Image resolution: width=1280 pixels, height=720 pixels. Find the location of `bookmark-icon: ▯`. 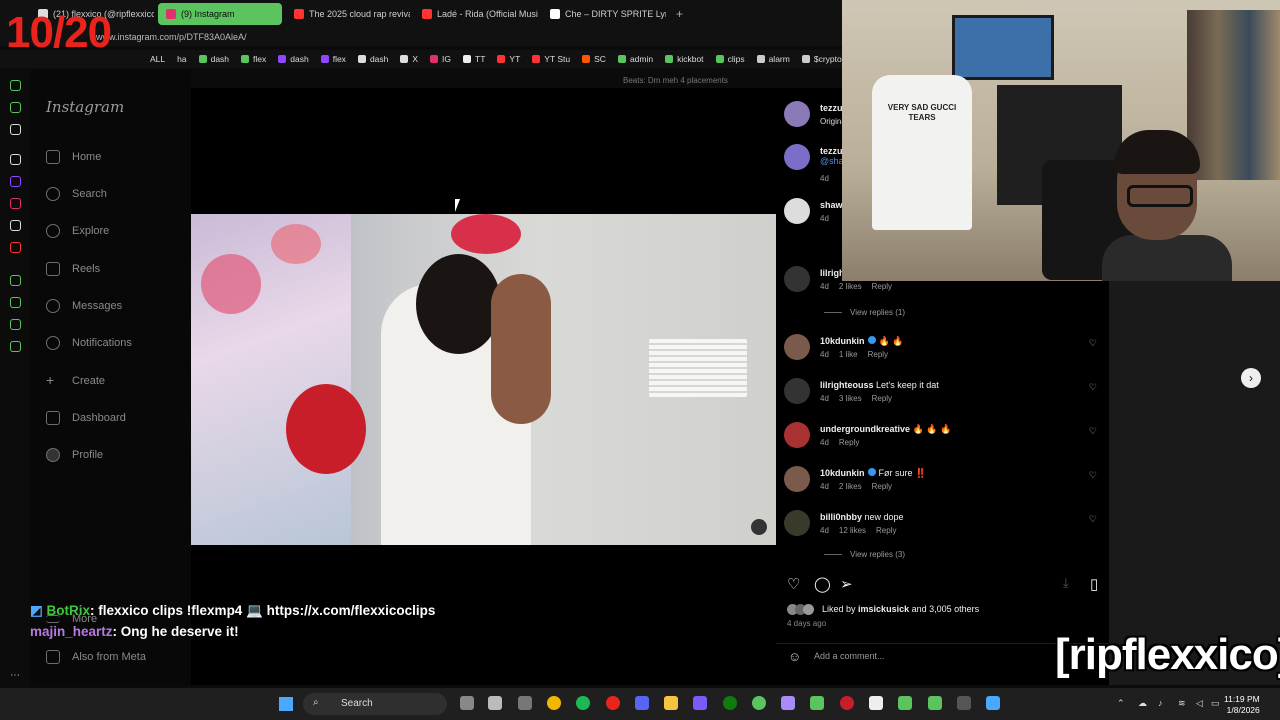

bookmark-icon: ▯ is located at coordinates (1094, 584).